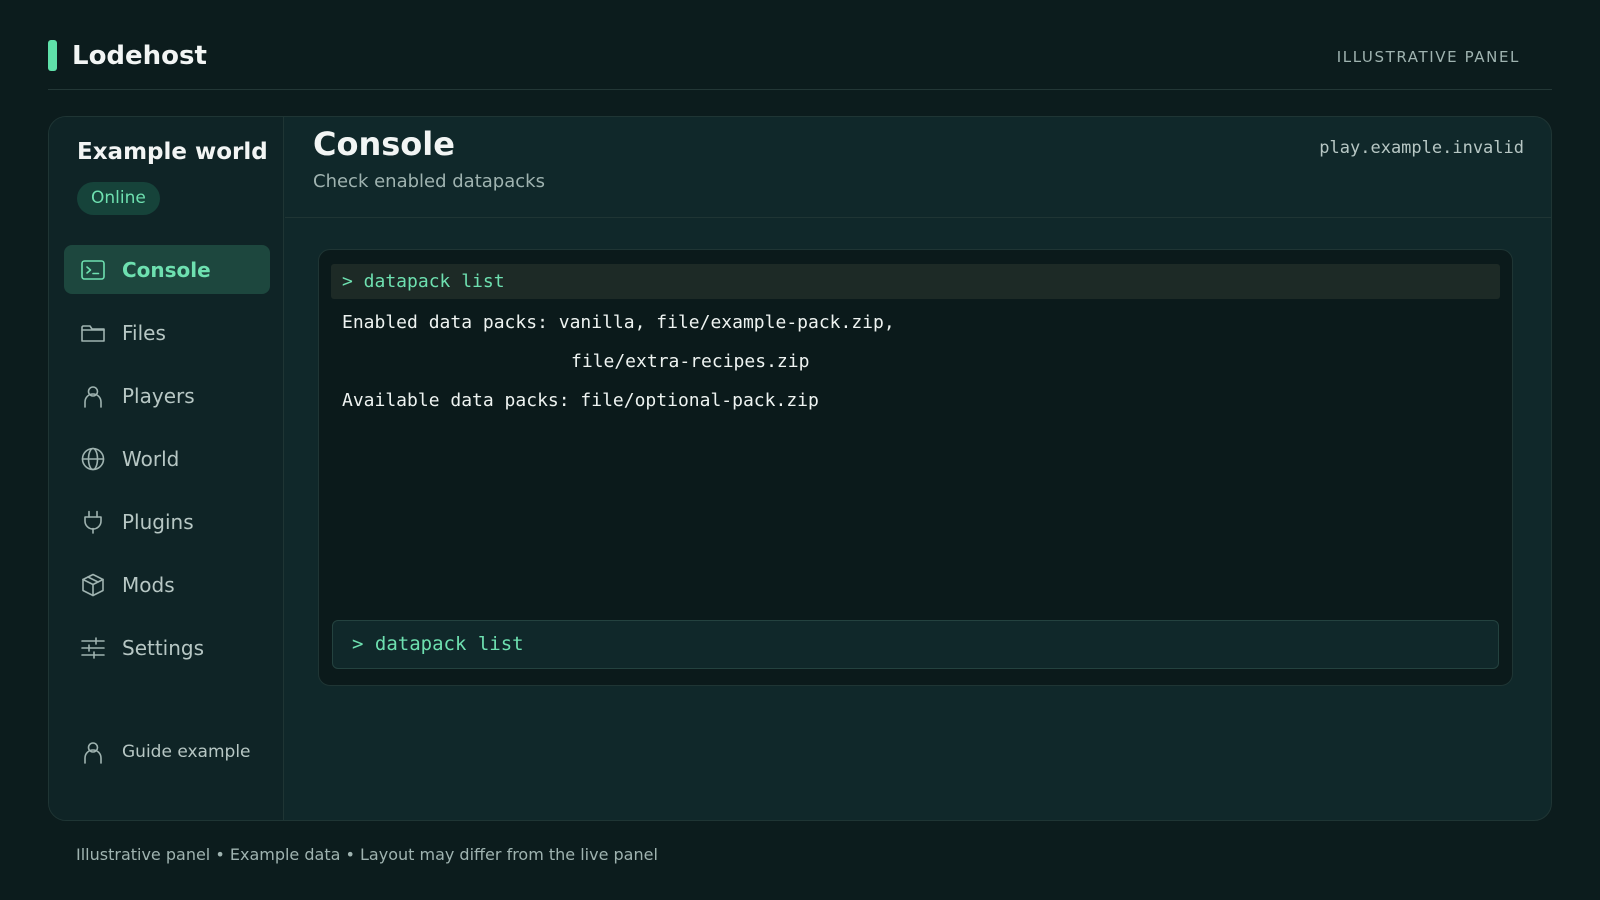 The width and height of the screenshot is (1600, 900). What do you see at coordinates (52, 55) in the screenshot?
I see `brand-logo-mark` at bounding box center [52, 55].